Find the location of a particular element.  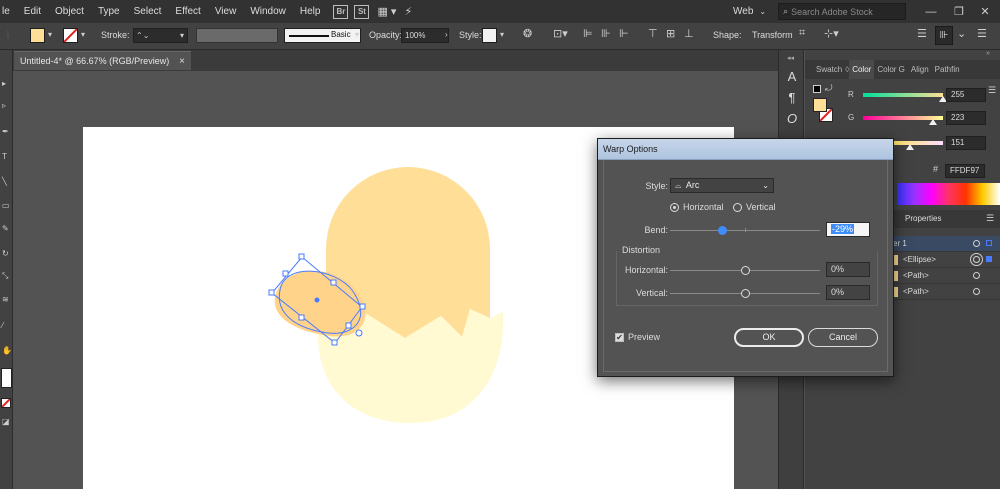

distortion-horizontal-knob is located at coordinates (745, 270).